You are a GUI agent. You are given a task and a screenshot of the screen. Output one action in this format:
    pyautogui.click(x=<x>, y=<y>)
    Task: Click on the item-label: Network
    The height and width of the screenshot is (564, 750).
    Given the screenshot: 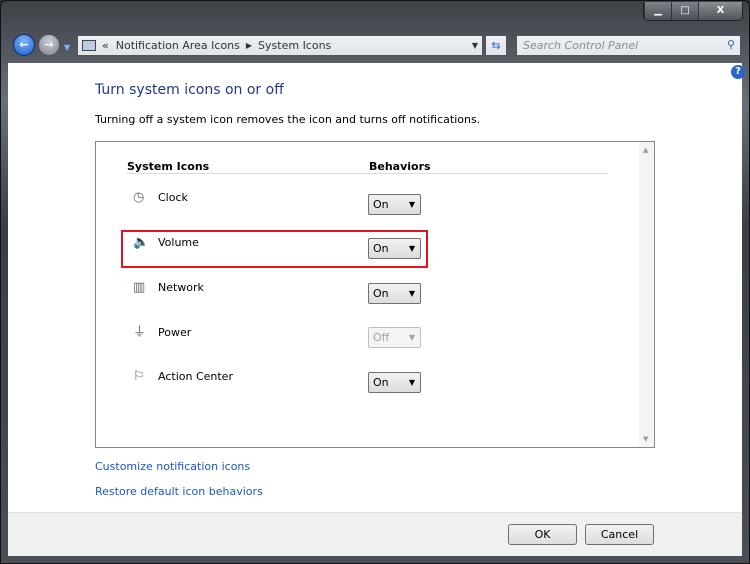 What is the action you would take?
    pyautogui.click(x=181, y=287)
    